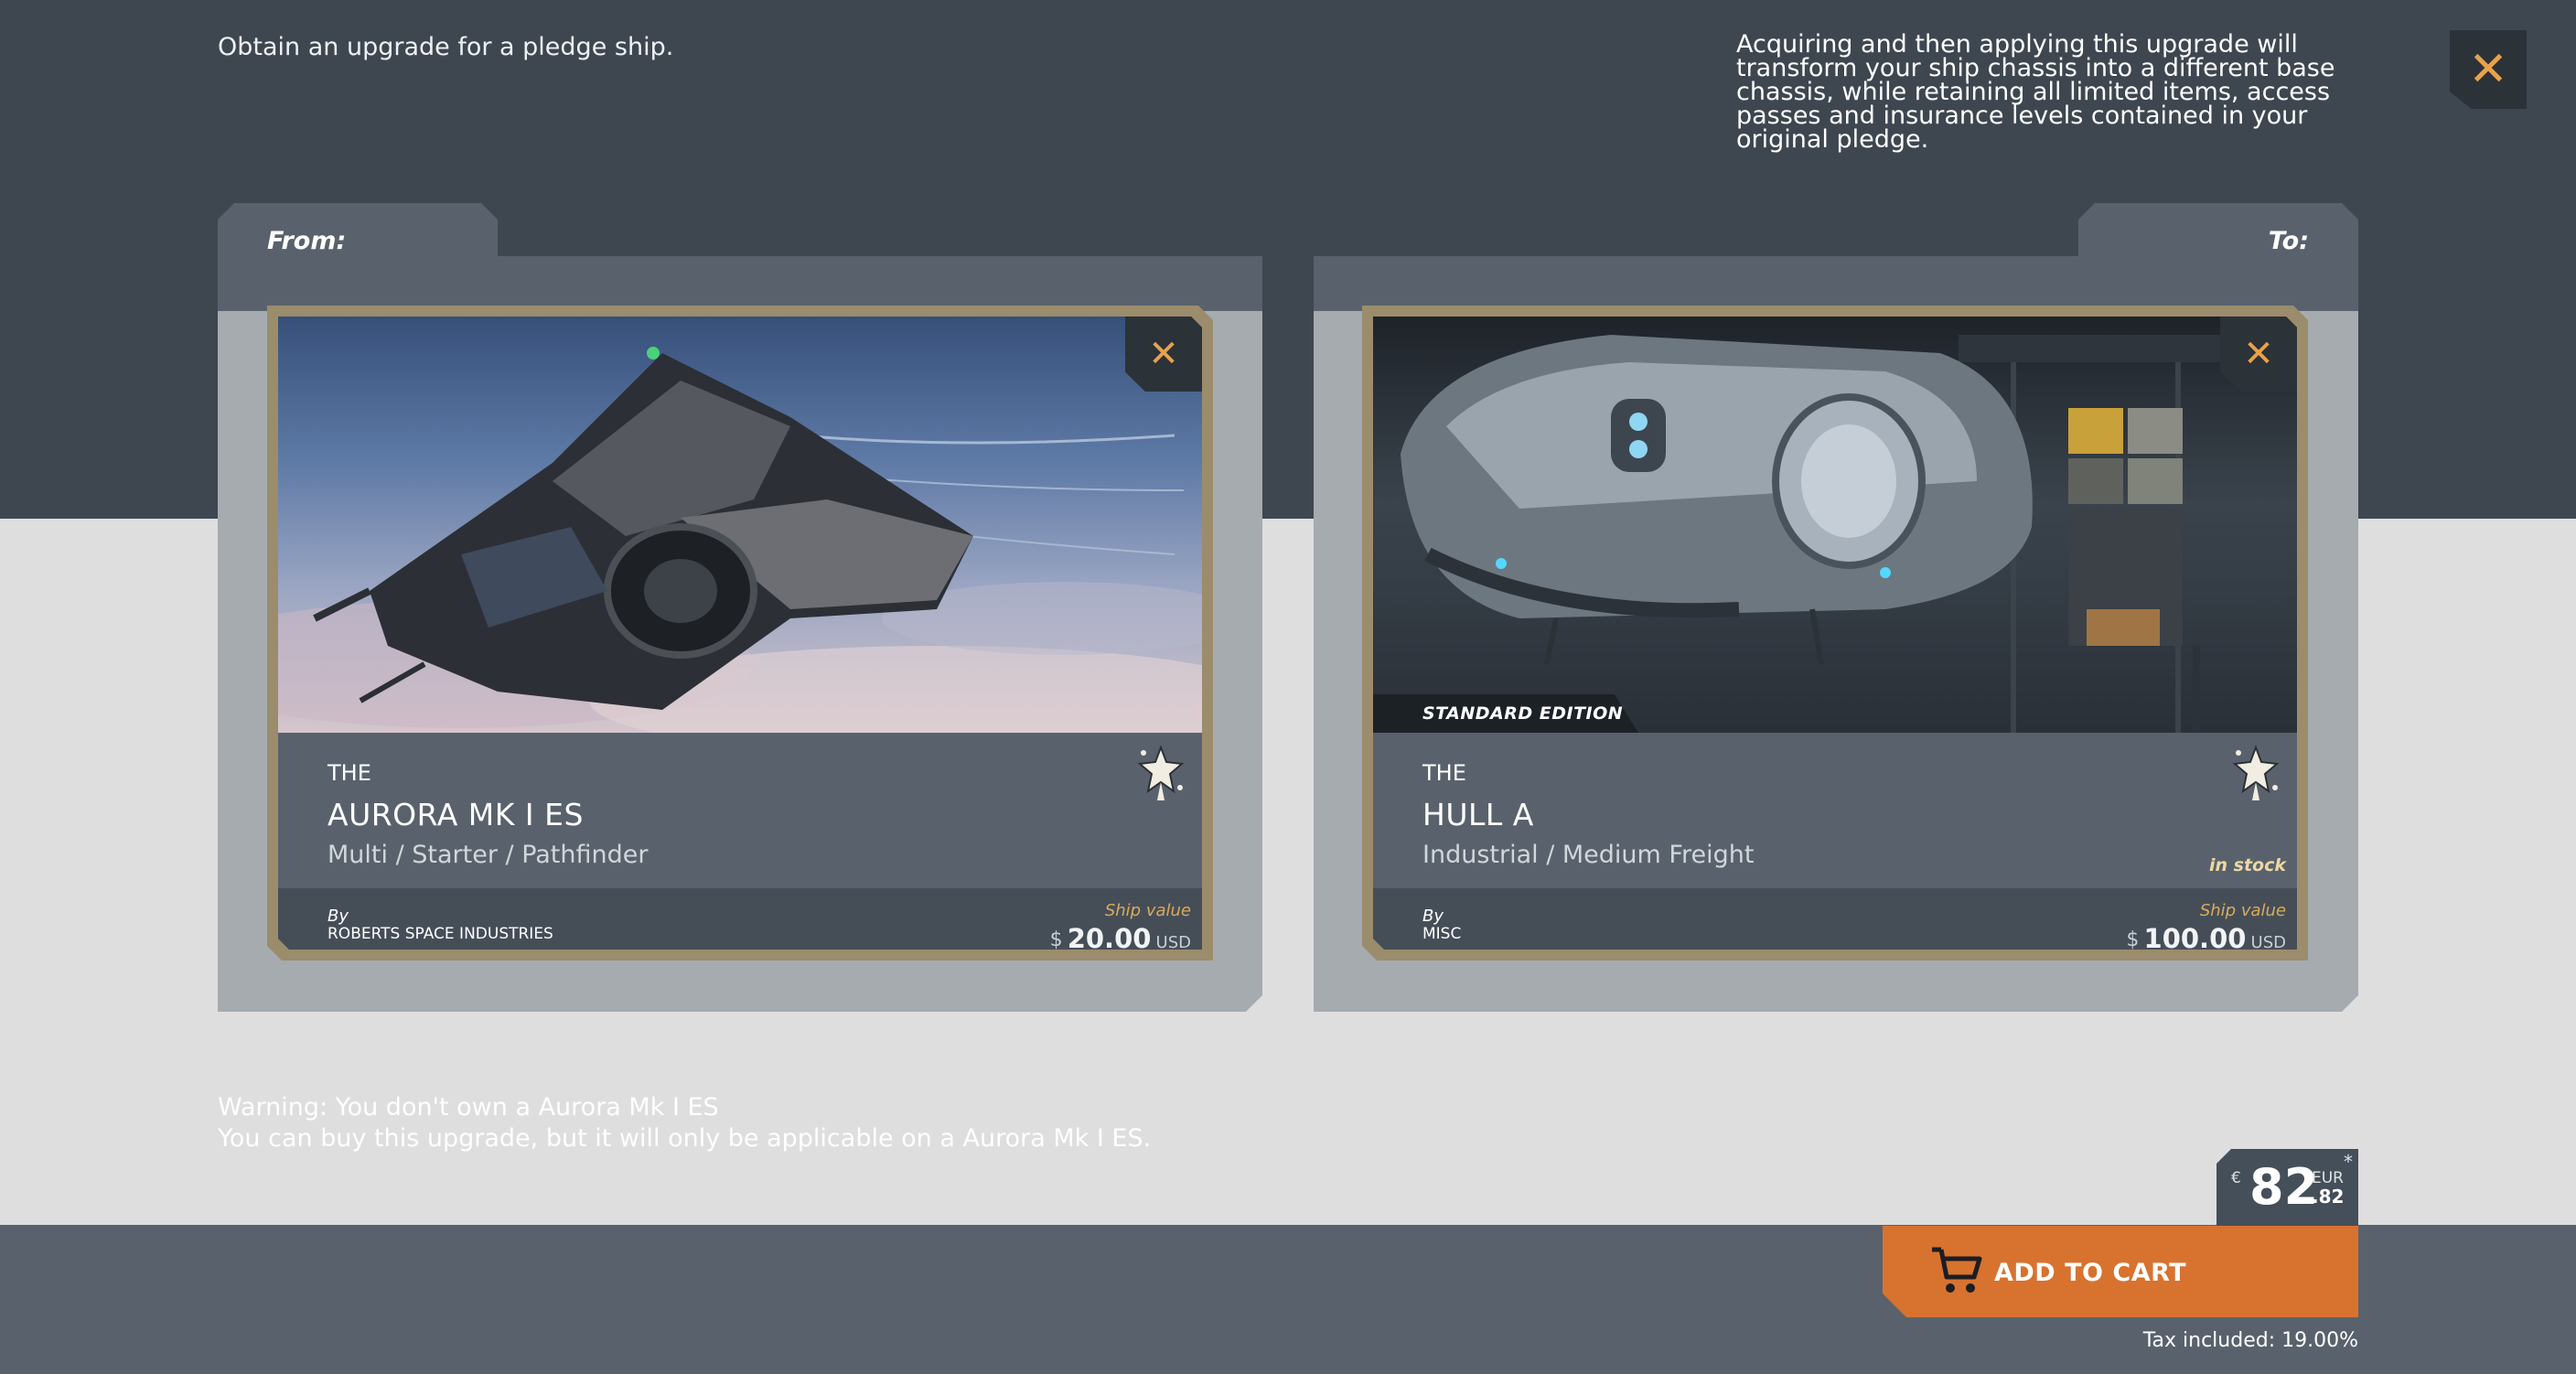  I want to click on manufacturer-name: ROBERTS SPACE INDUSTRIES, so click(440, 934).